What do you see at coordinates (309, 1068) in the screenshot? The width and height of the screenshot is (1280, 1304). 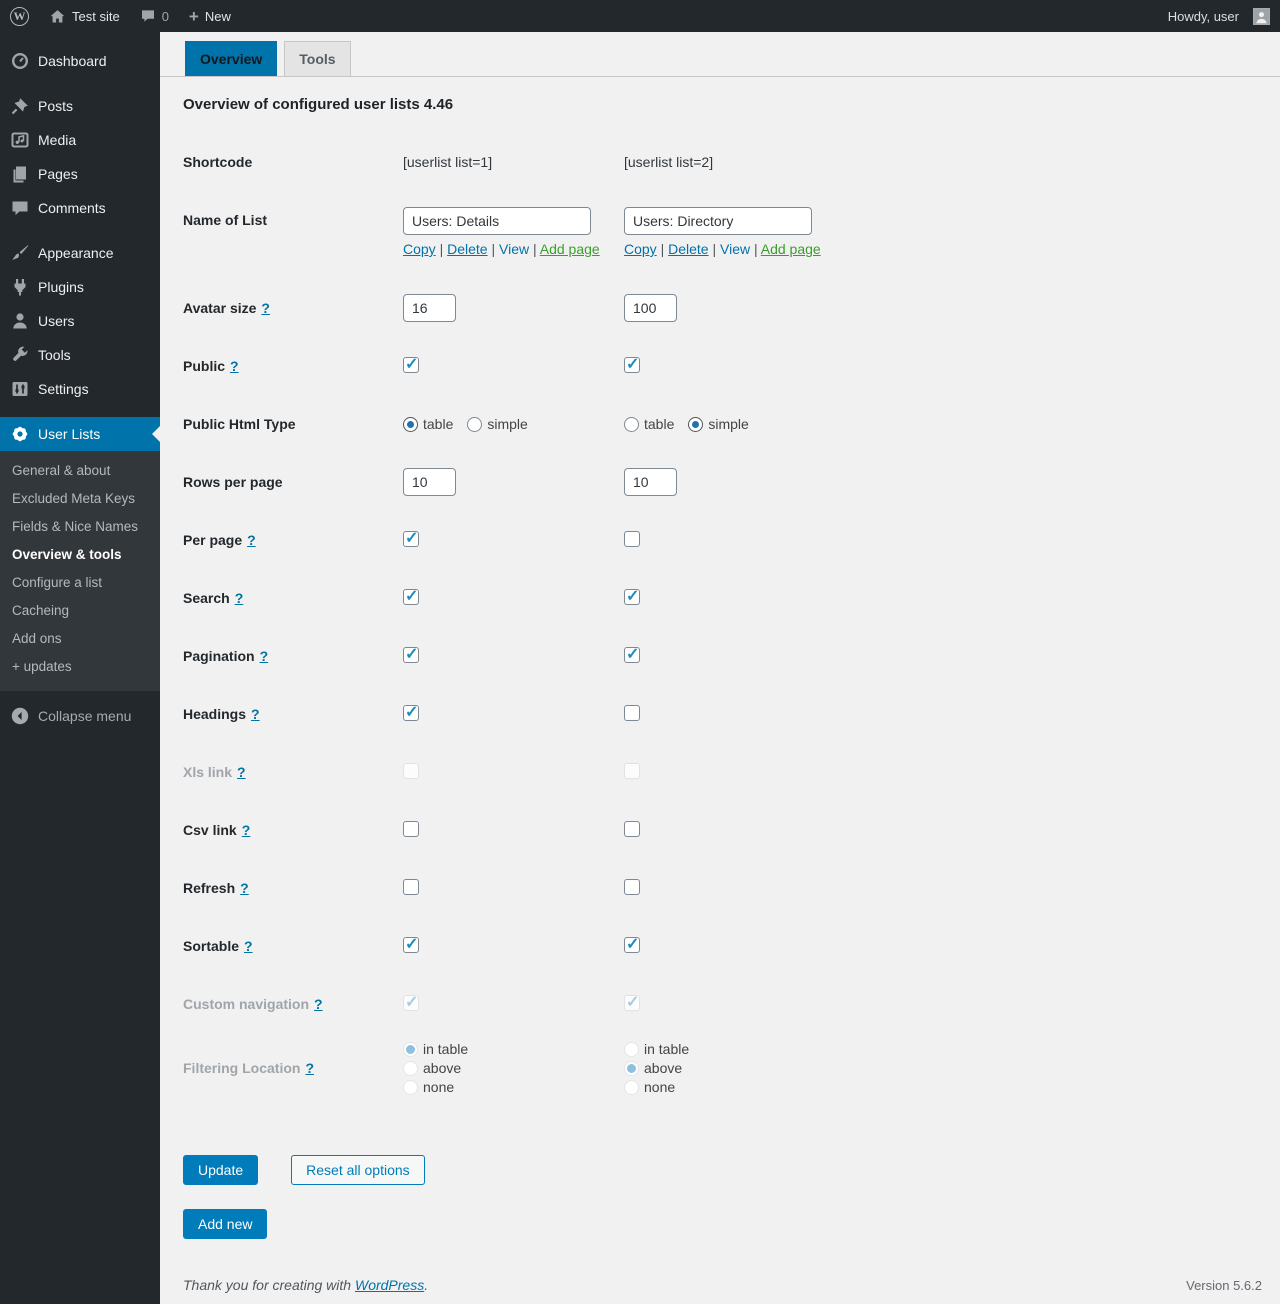 I see `help-link-filtering-location: ?` at bounding box center [309, 1068].